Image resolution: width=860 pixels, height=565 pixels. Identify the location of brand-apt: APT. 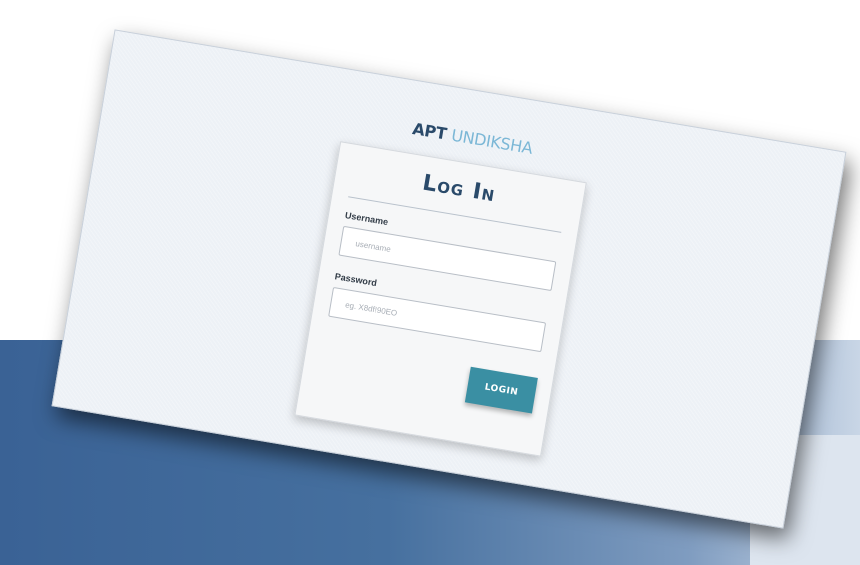
(429, 131).